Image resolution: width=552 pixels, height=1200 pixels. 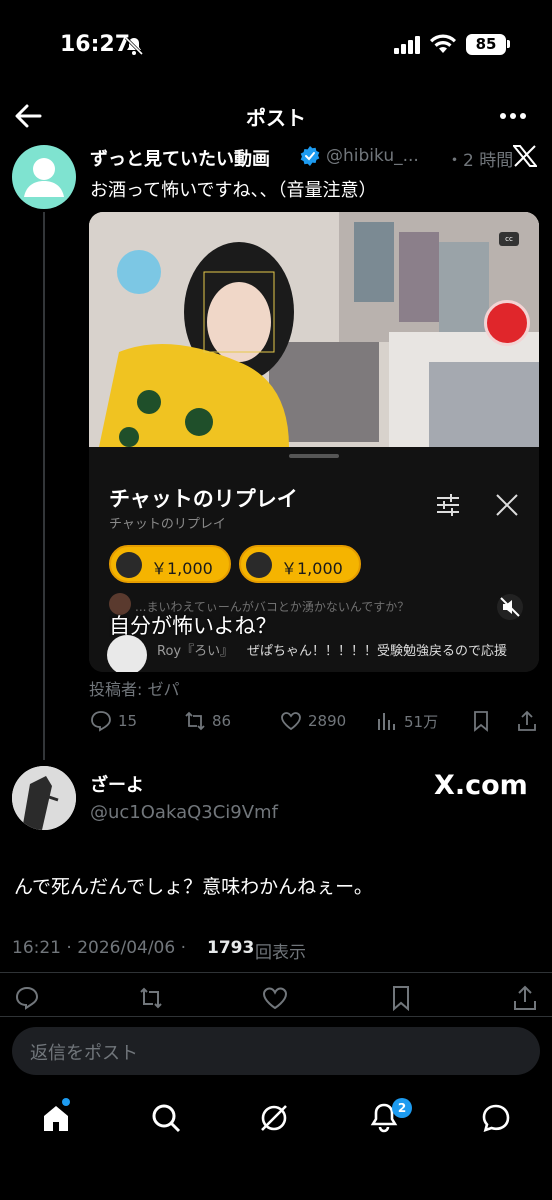 I want to click on views-count: 51万, so click(x=421, y=721).